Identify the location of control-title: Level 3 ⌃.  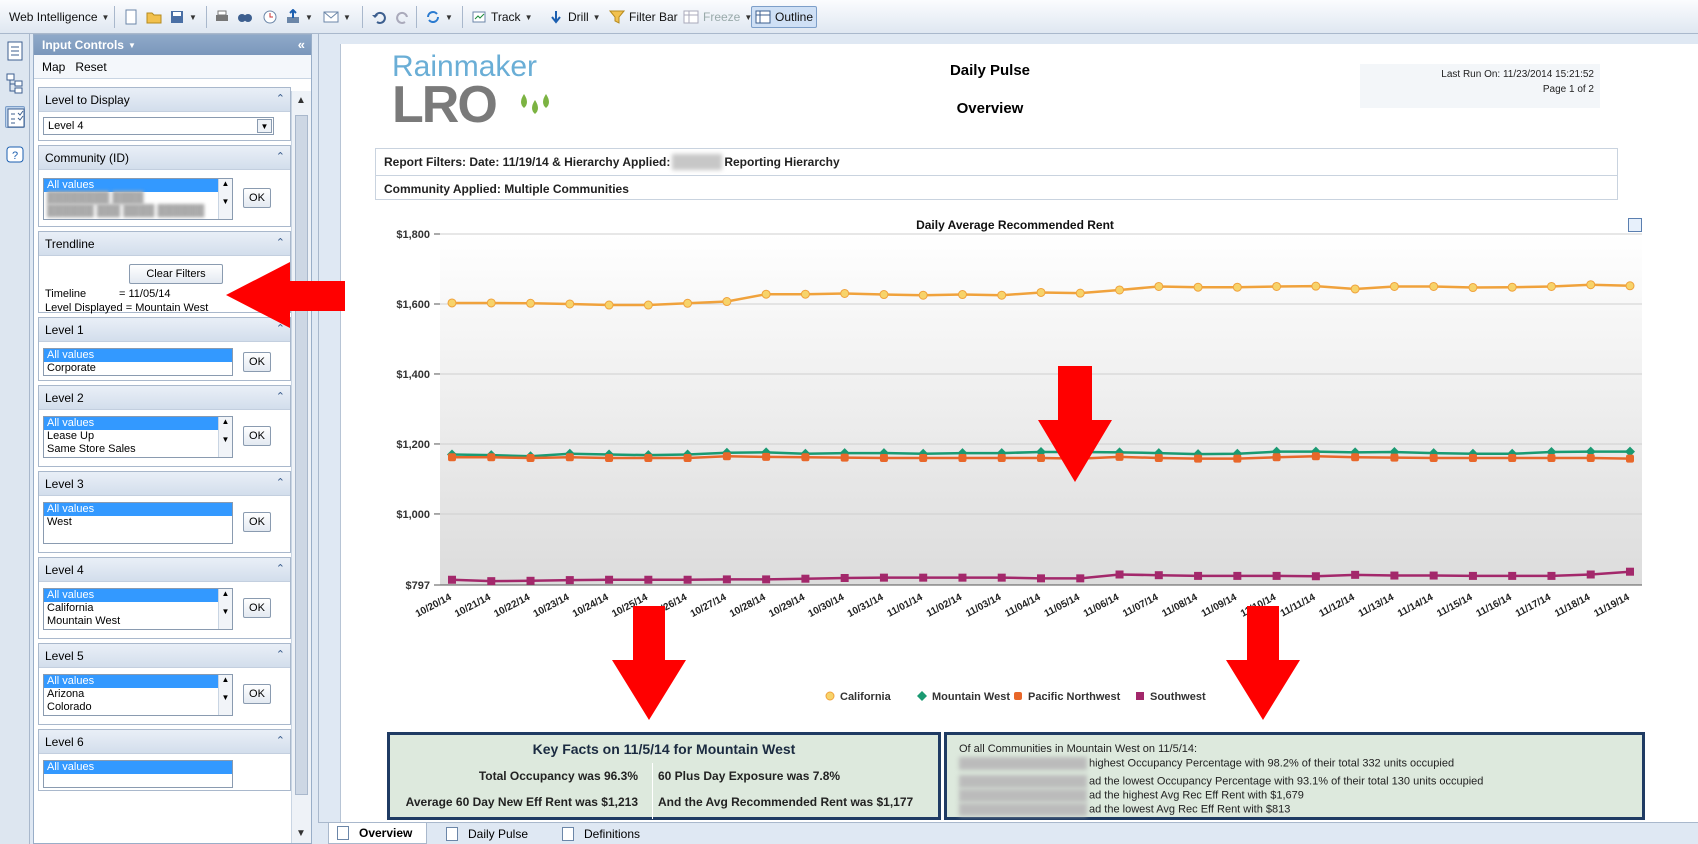
(164, 484).